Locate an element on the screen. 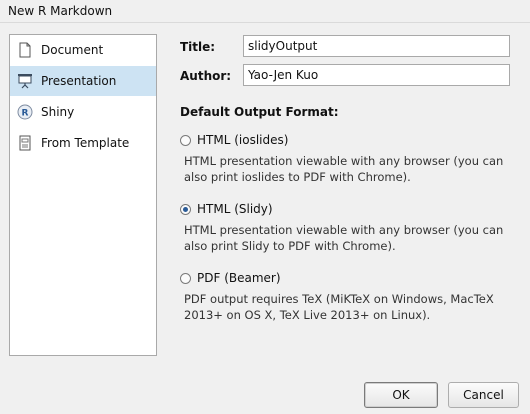 Image resolution: width=530 pixels, height=414 pixels. radio-html-slidy: HTML (Slidy) is located at coordinates (226, 209).